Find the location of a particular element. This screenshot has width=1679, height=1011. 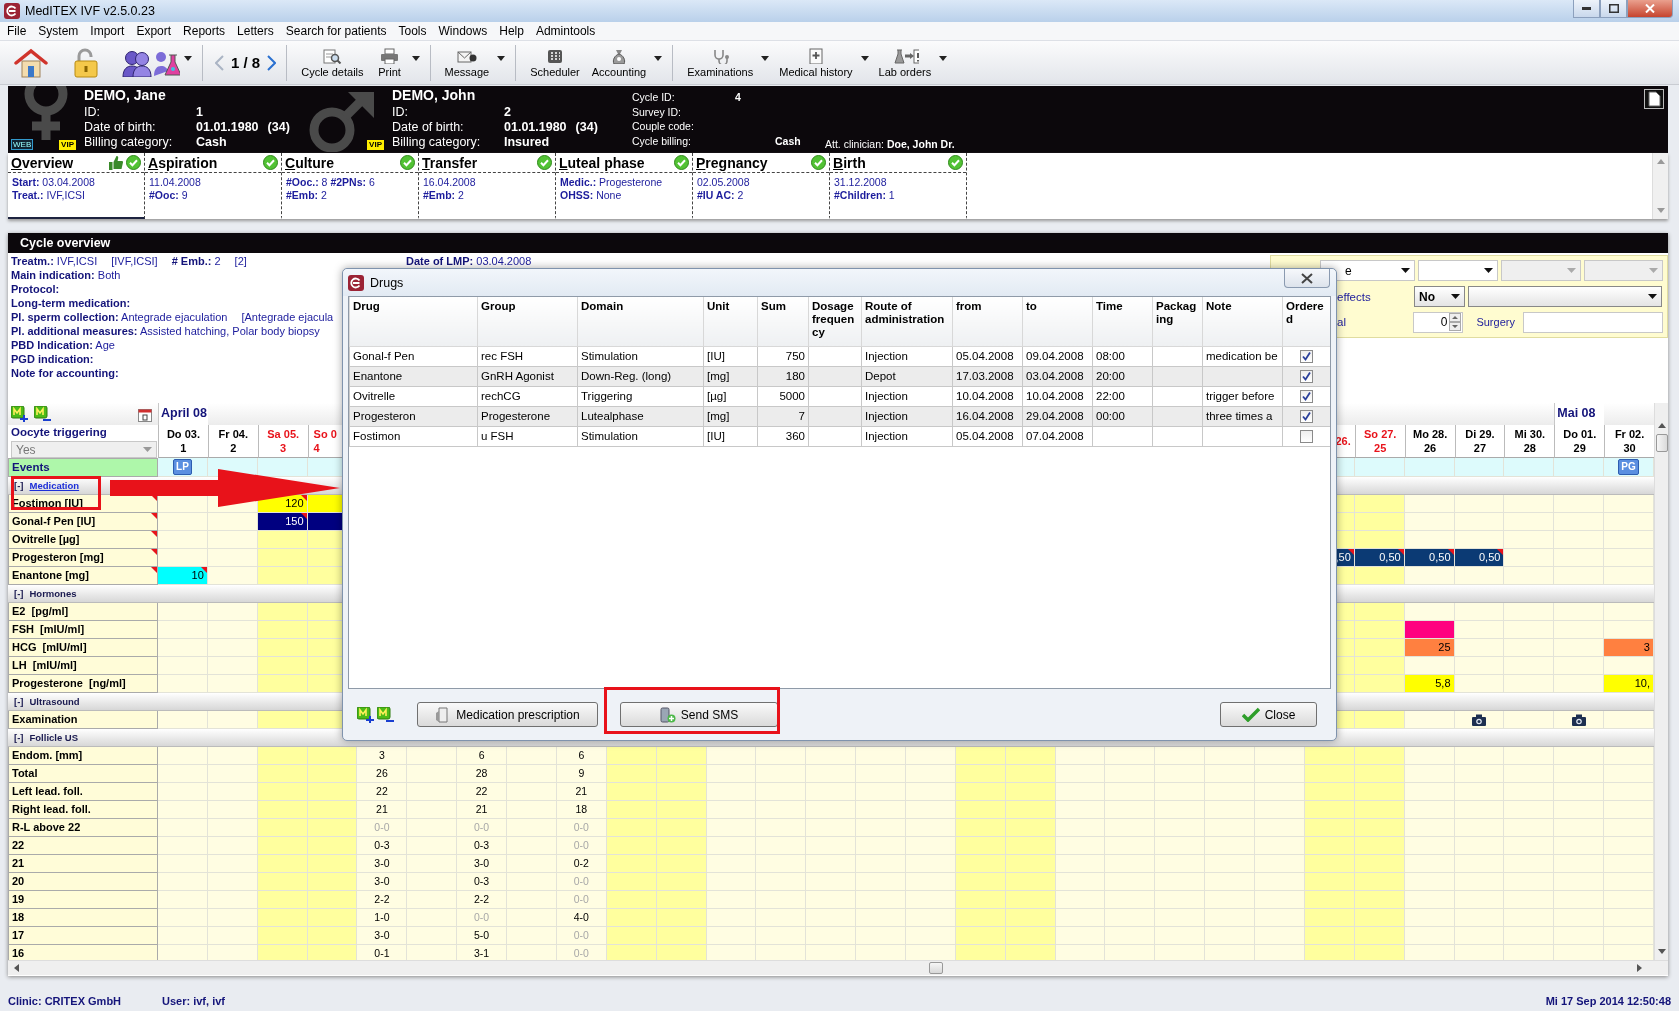

vertical-scrollbar is located at coordinates (1661, 681).